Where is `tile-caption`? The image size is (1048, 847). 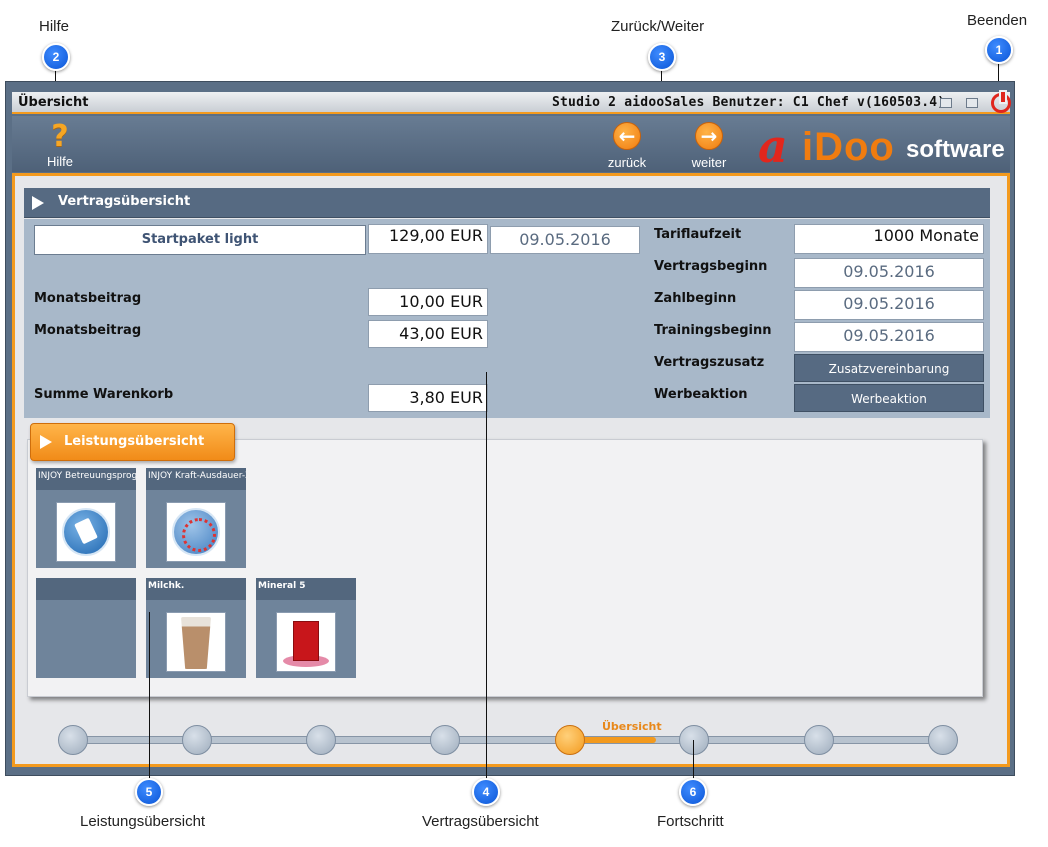 tile-caption is located at coordinates (86, 589).